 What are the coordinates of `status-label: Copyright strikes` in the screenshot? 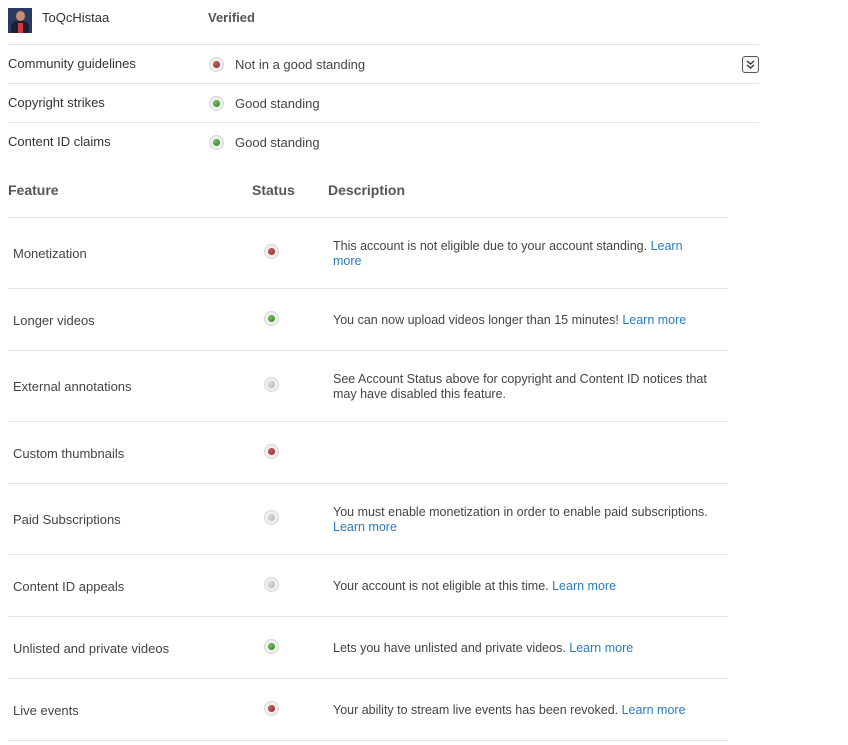 It's located at (56, 102).